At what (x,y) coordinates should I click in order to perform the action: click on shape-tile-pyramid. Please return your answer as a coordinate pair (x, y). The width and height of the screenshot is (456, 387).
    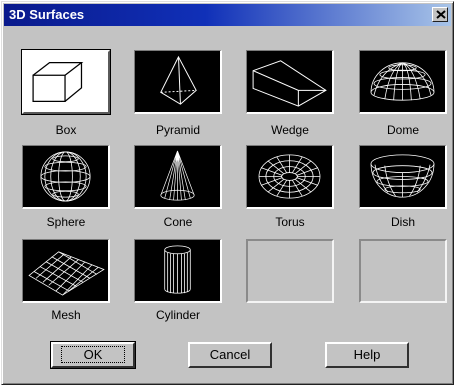
    Looking at the image, I should click on (178, 82).